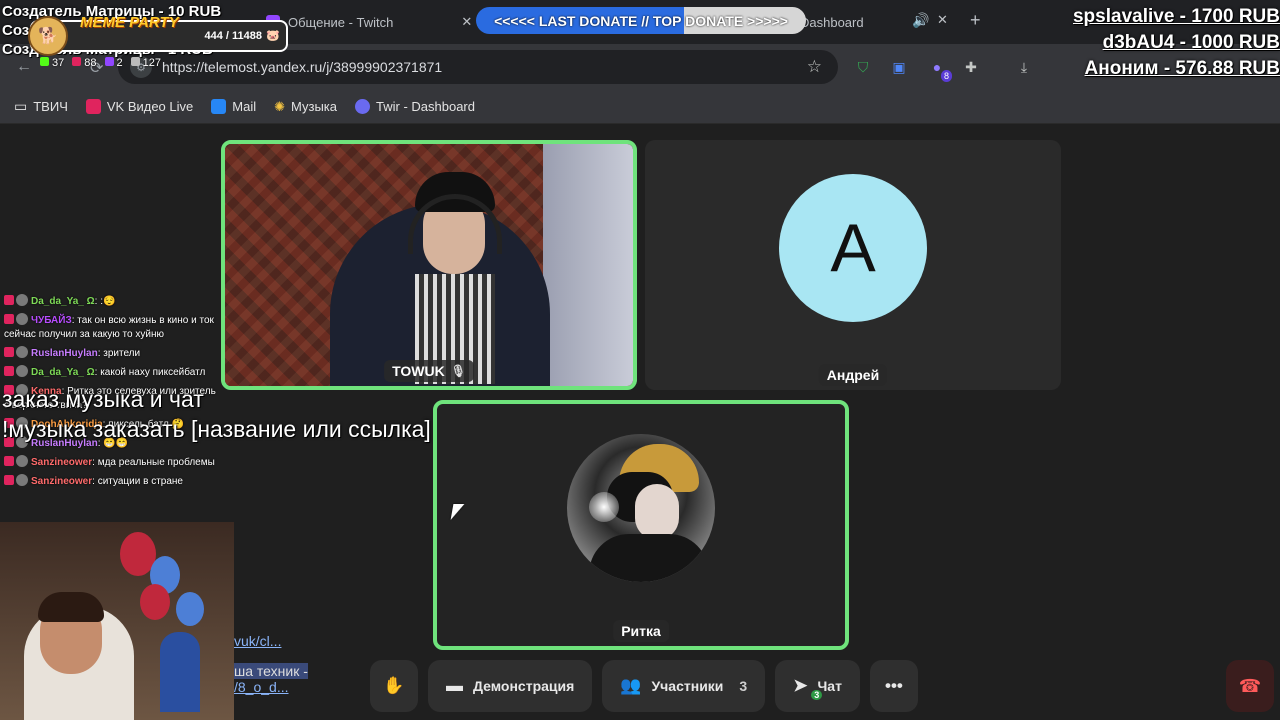  I want to click on avatar-initial: А, so click(853, 248).